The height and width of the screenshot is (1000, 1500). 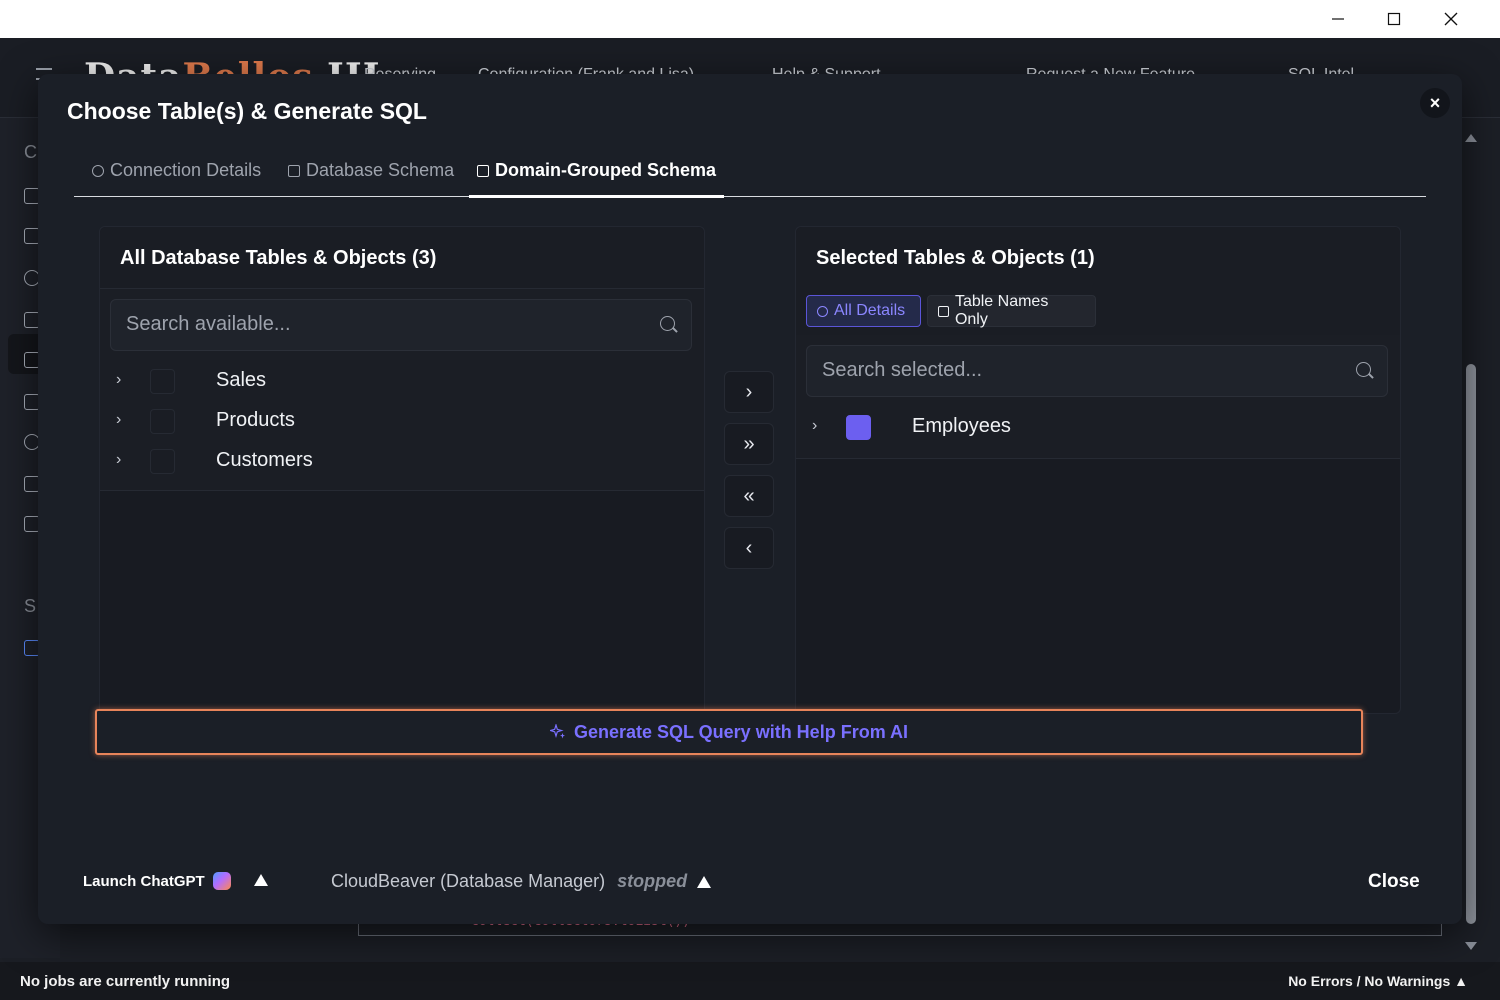 What do you see at coordinates (749, 496) in the screenshot?
I see `remove-all-button: «` at bounding box center [749, 496].